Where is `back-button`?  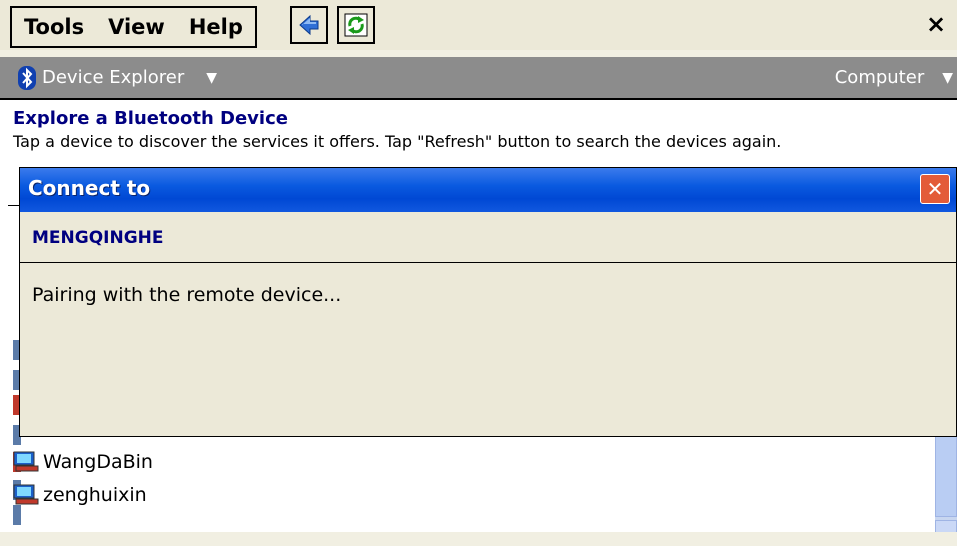 back-button is located at coordinates (309, 25).